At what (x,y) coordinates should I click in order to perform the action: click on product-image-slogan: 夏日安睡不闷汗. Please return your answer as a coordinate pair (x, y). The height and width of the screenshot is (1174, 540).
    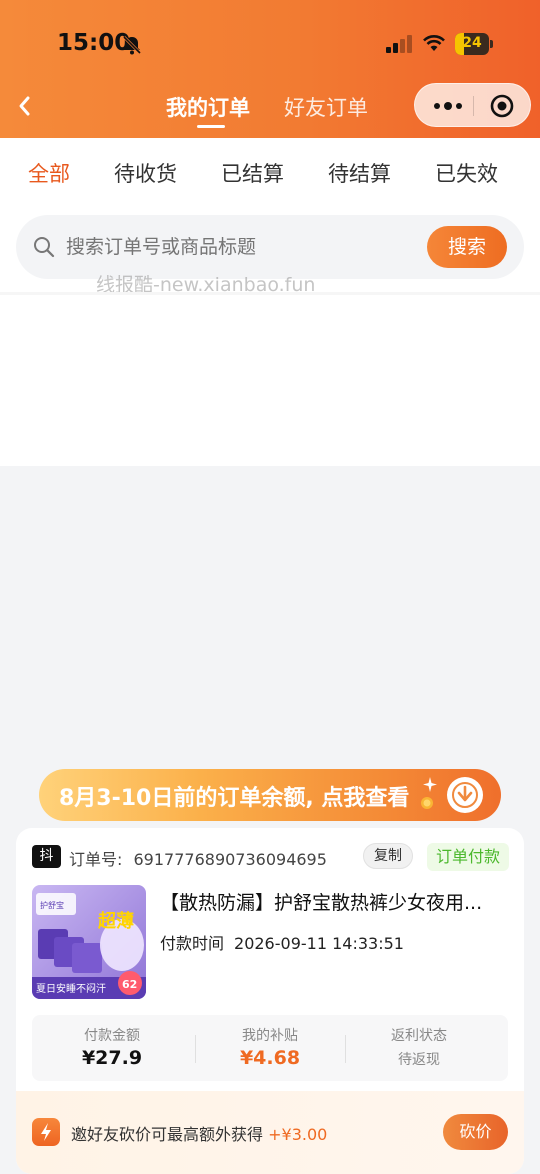
    Looking at the image, I should click on (71, 988).